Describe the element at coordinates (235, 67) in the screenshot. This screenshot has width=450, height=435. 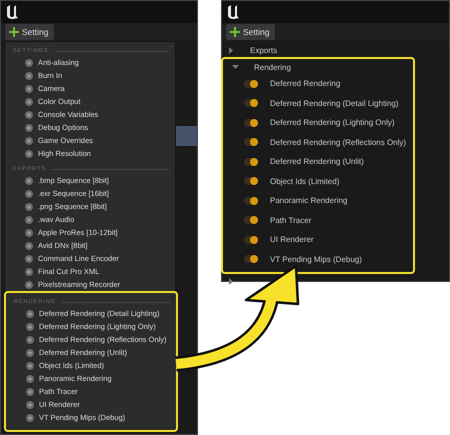
I see `expanded-arrow-icon` at that location.